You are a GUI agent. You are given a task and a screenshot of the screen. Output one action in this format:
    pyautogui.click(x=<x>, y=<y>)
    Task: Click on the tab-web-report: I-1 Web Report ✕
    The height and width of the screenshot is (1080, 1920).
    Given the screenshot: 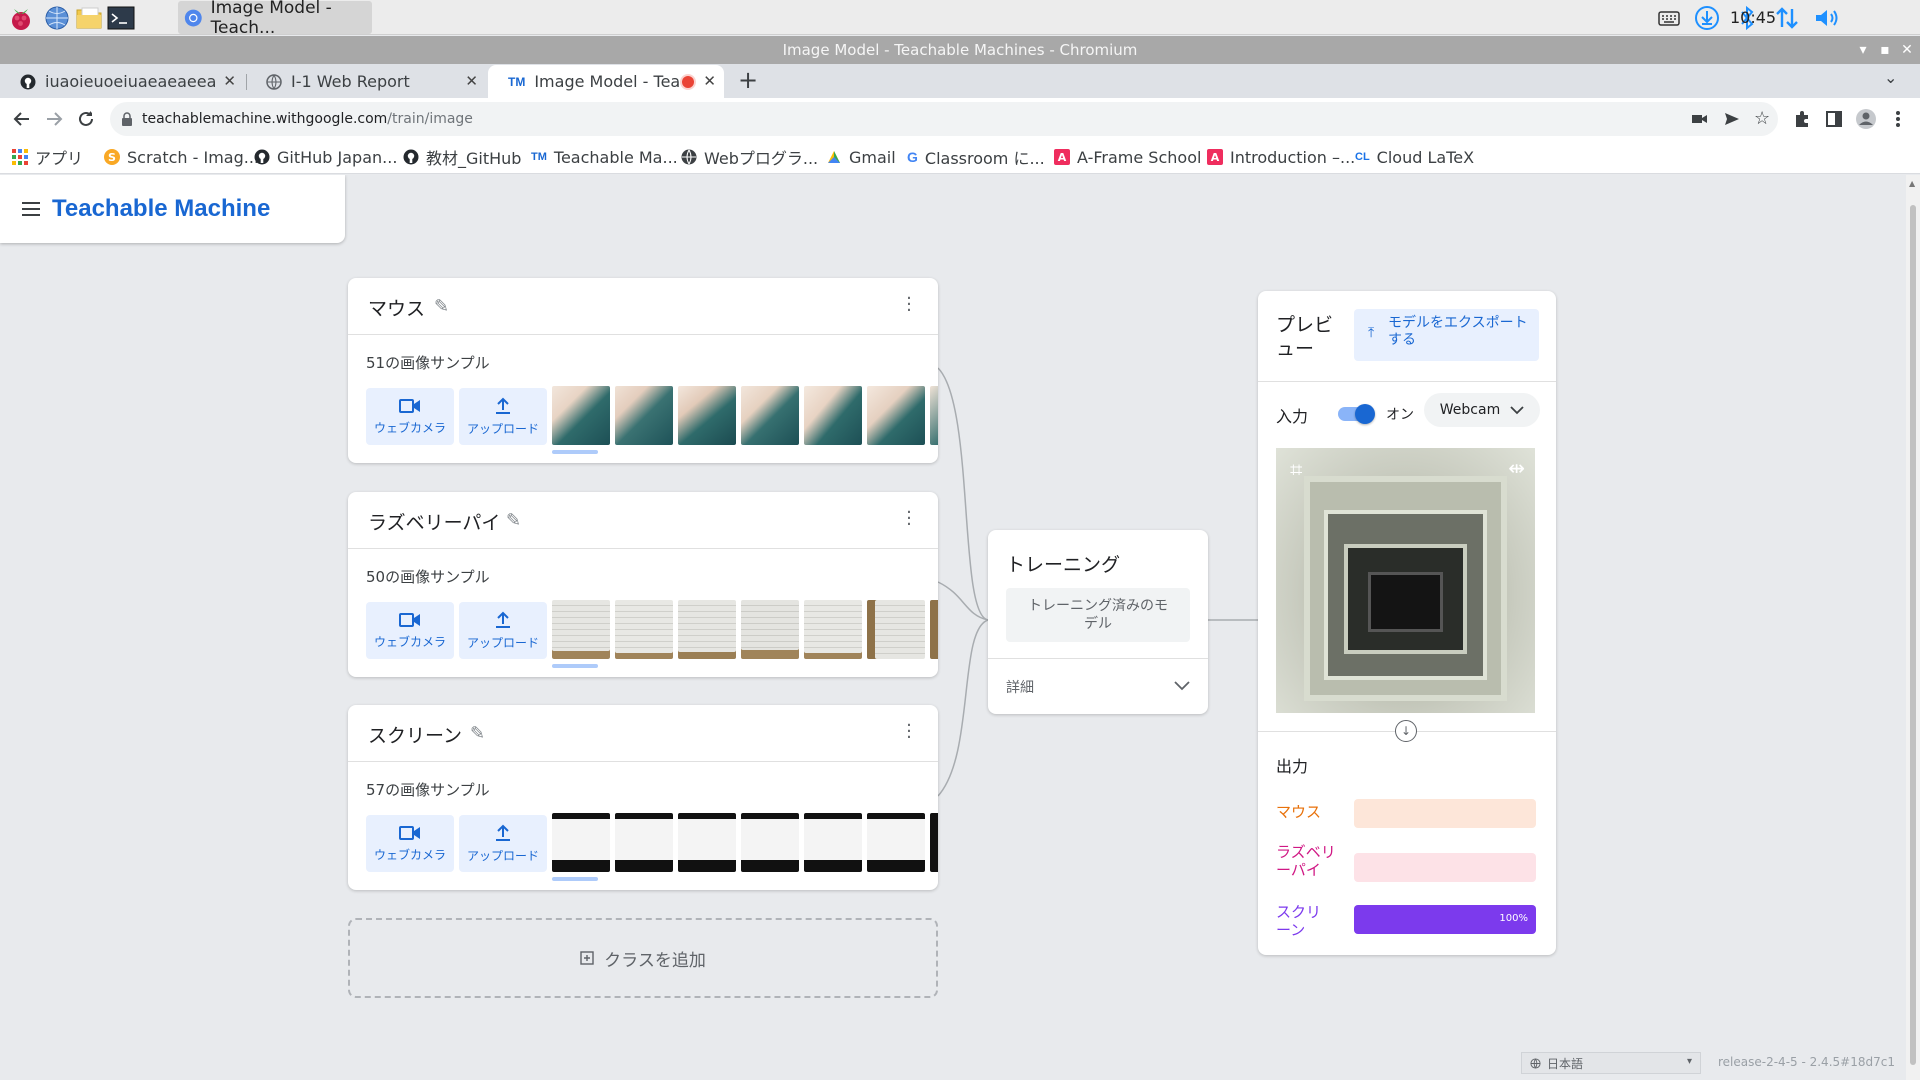 What is the action you would take?
    pyautogui.click(x=366, y=81)
    